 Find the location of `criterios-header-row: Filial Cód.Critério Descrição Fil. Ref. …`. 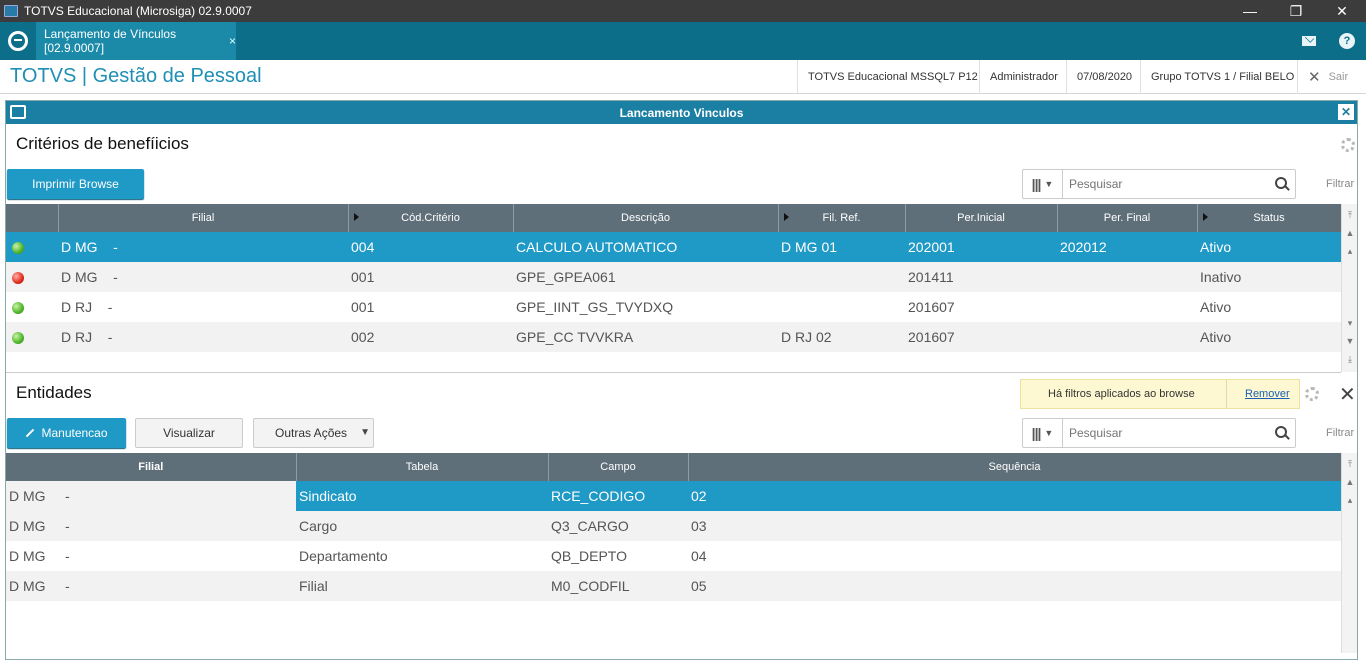

criterios-header-row: Filial Cód.Critério Descrição Fil. Ref. … is located at coordinates (674, 218).